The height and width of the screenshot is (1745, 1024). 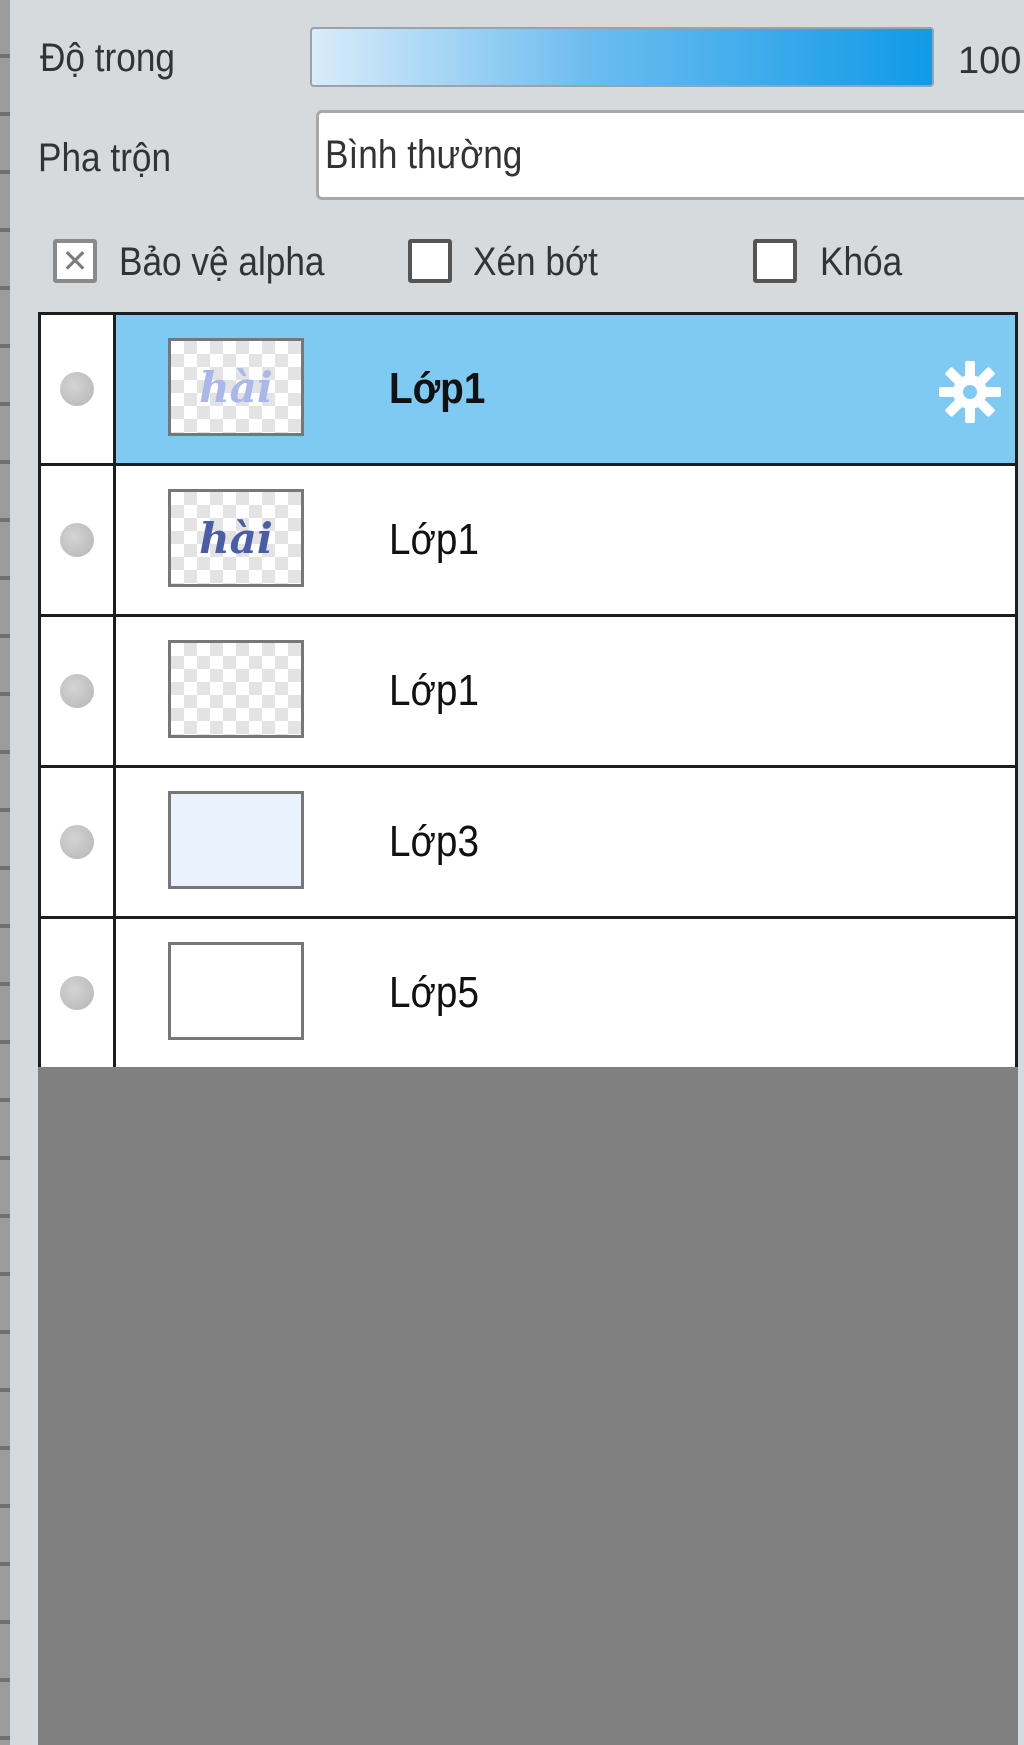 What do you see at coordinates (670, 155) in the screenshot?
I see `blend-mode-select: Bình thường` at bounding box center [670, 155].